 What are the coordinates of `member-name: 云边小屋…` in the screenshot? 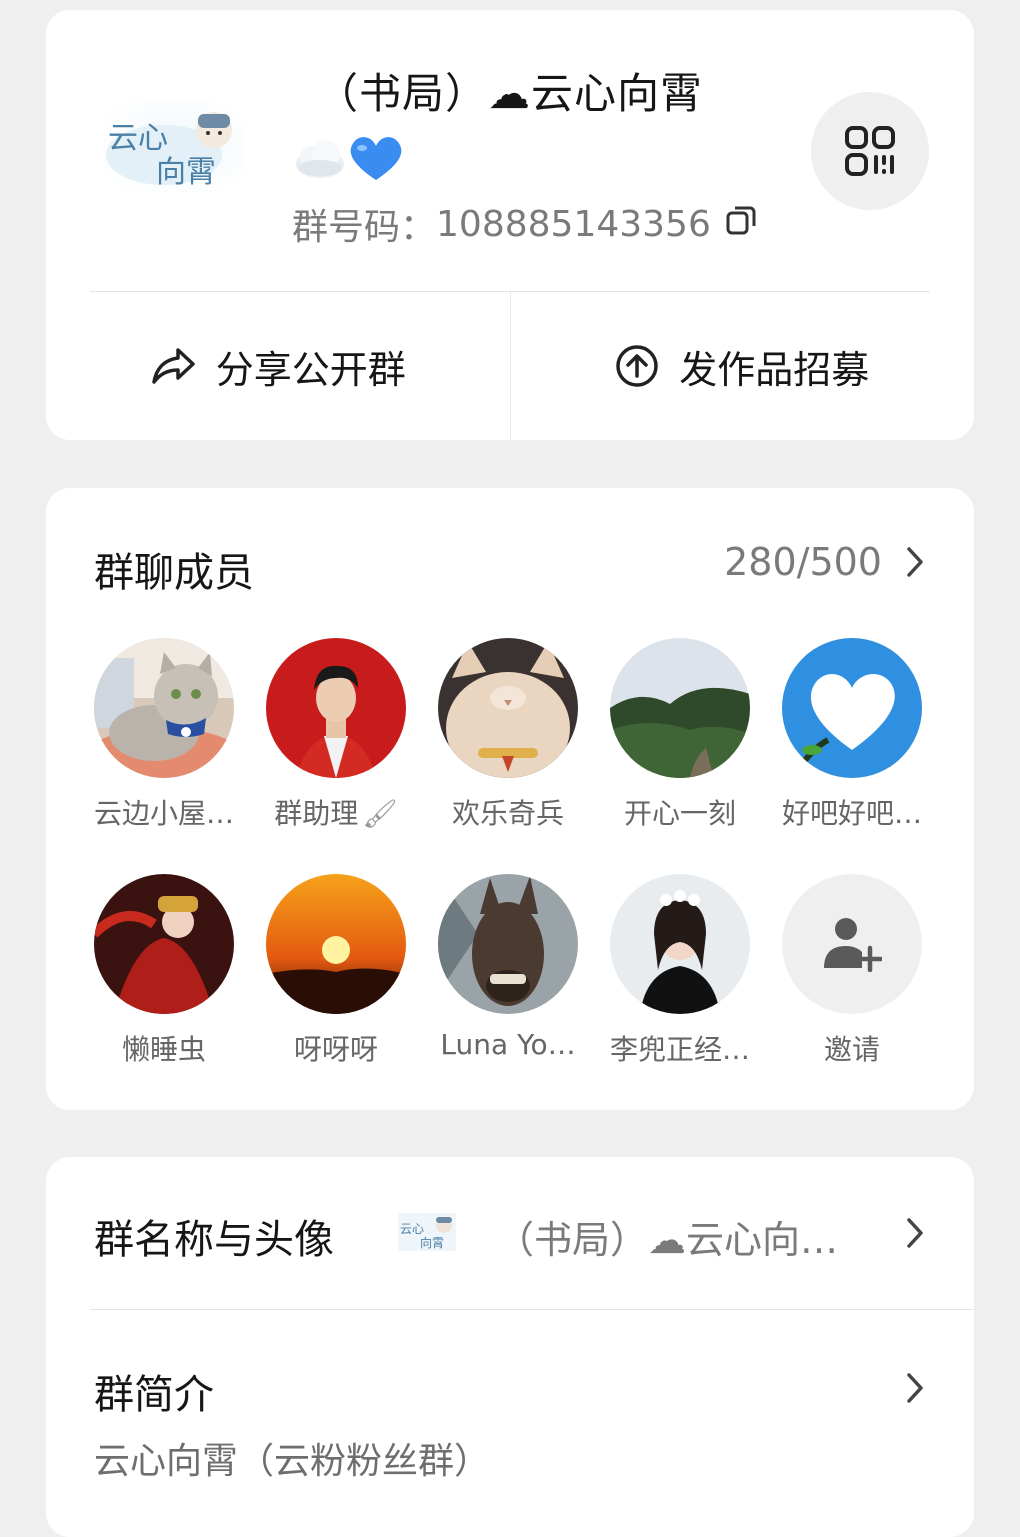 It's located at (163, 813).